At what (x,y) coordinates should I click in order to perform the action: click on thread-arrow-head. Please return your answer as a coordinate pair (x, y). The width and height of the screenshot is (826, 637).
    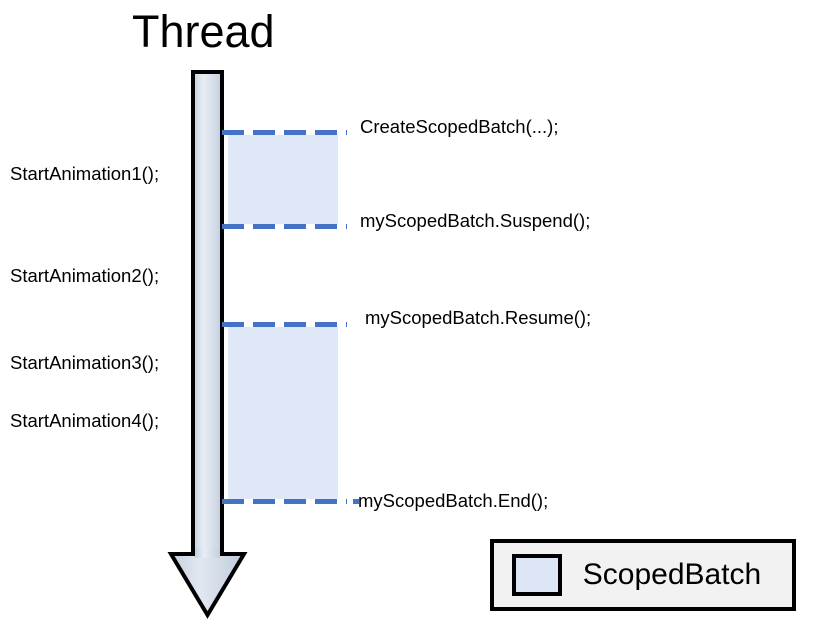
    Looking at the image, I should click on (207, 585).